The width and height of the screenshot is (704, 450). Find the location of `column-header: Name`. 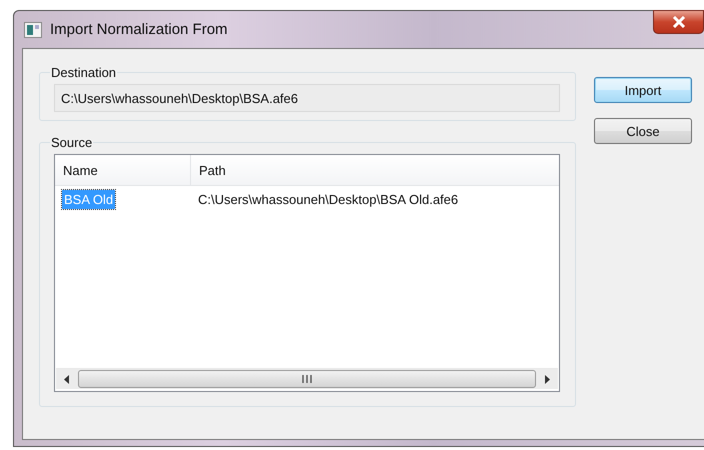

column-header: Name is located at coordinates (123, 170).